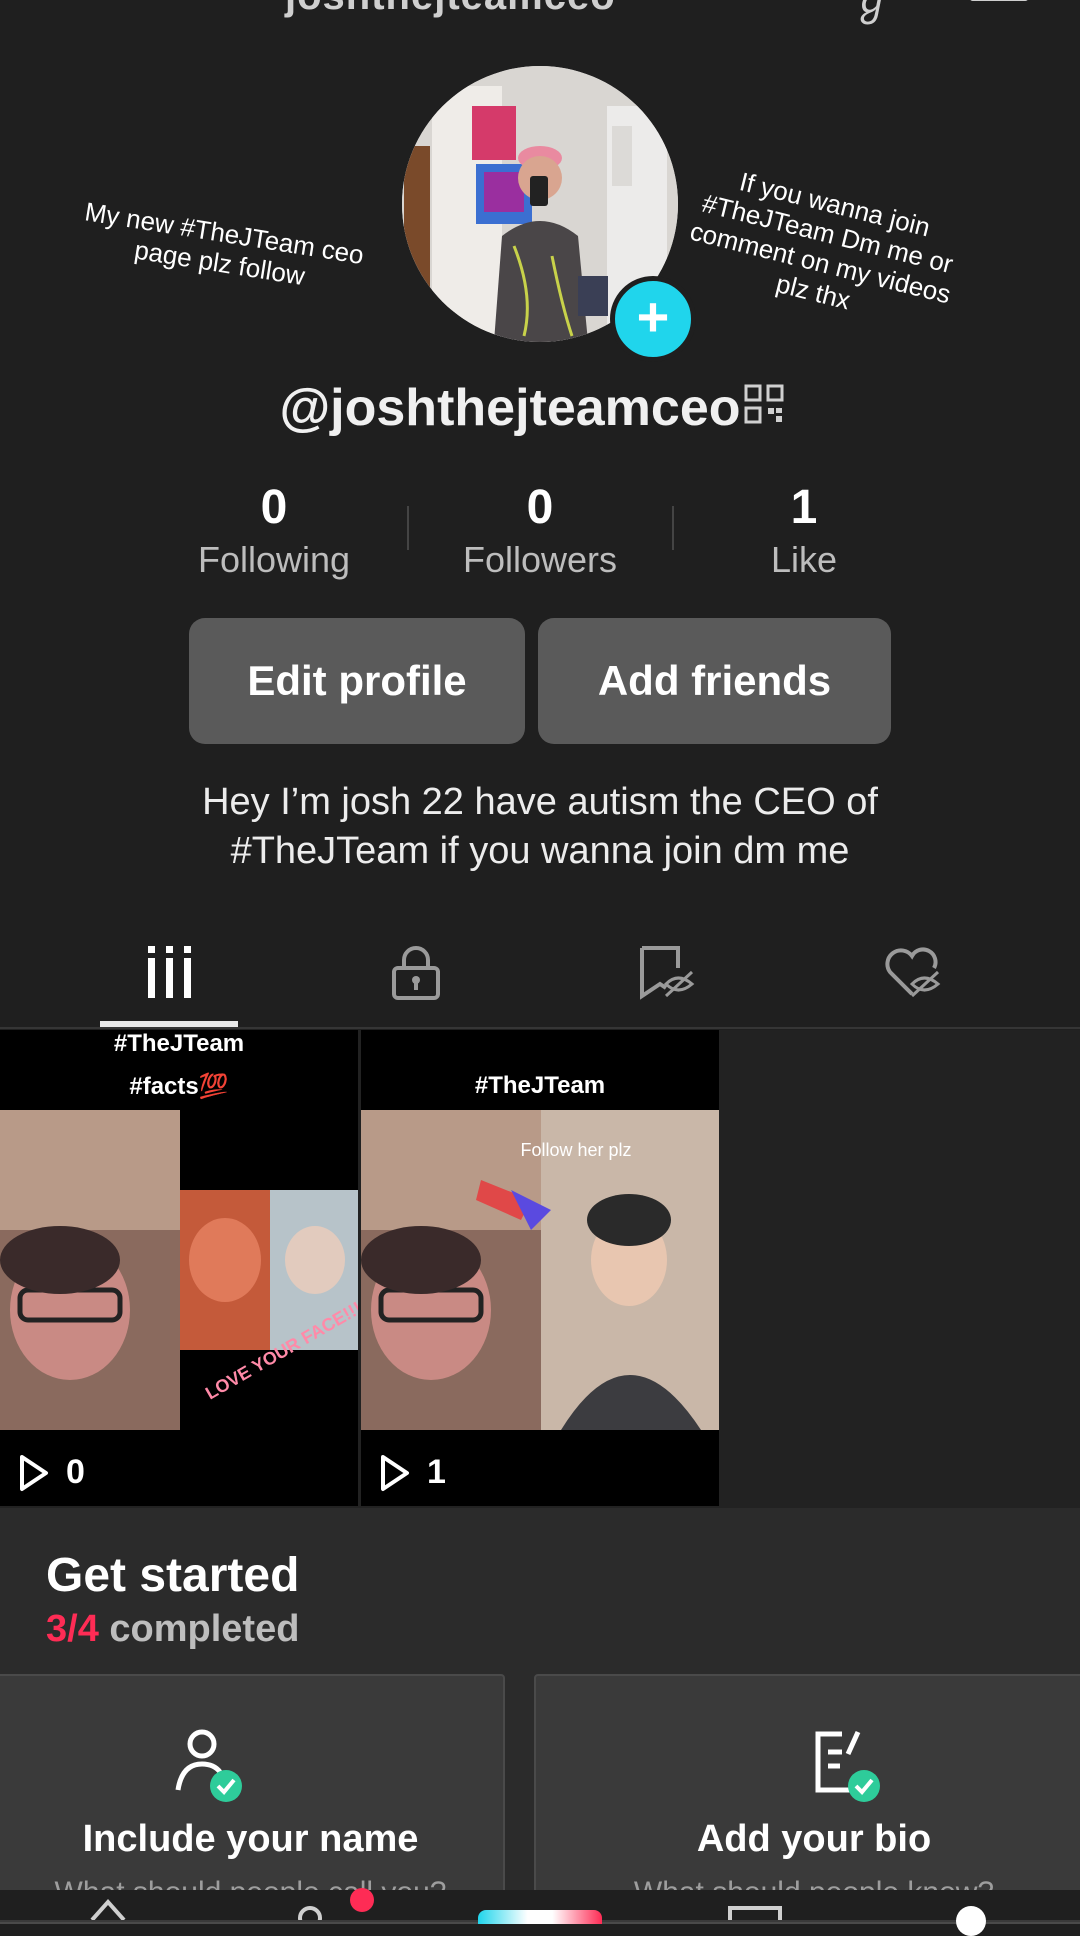 Image resolution: width=1080 pixels, height=1936 pixels. What do you see at coordinates (51, 1472) in the screenshot?
I see `video-views: 0` at bounding box center [51, 1472].